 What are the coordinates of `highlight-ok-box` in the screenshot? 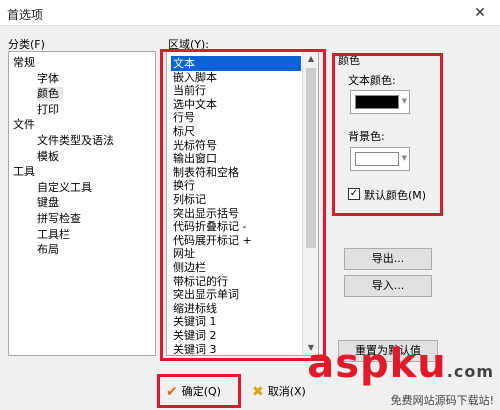 It's located at (199, 391).